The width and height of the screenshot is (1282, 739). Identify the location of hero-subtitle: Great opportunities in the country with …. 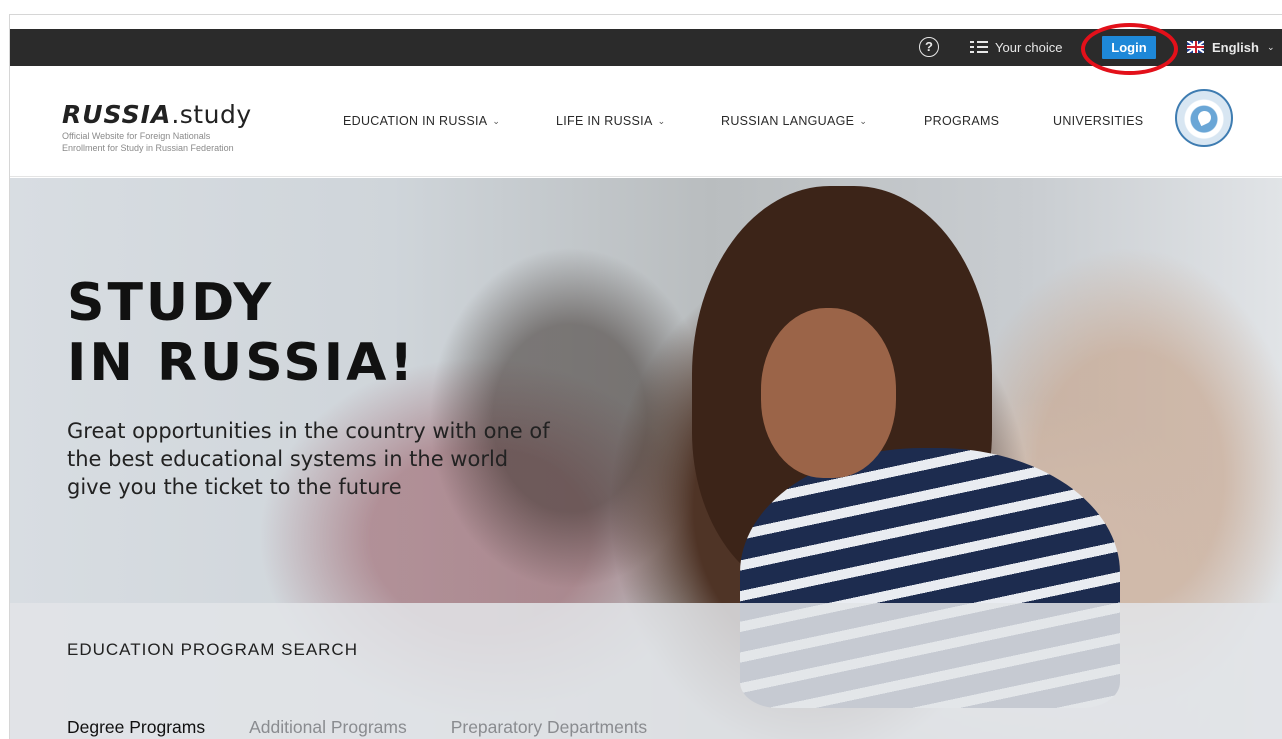
(308, 459).